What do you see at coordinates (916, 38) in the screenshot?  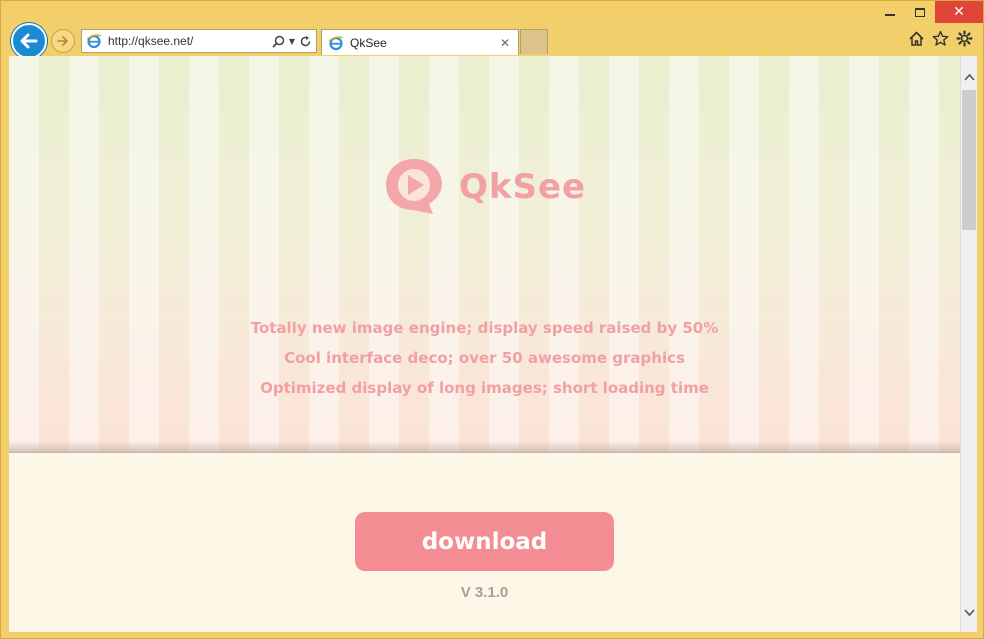 I see `home-icon` at bounding box center [916, 38].